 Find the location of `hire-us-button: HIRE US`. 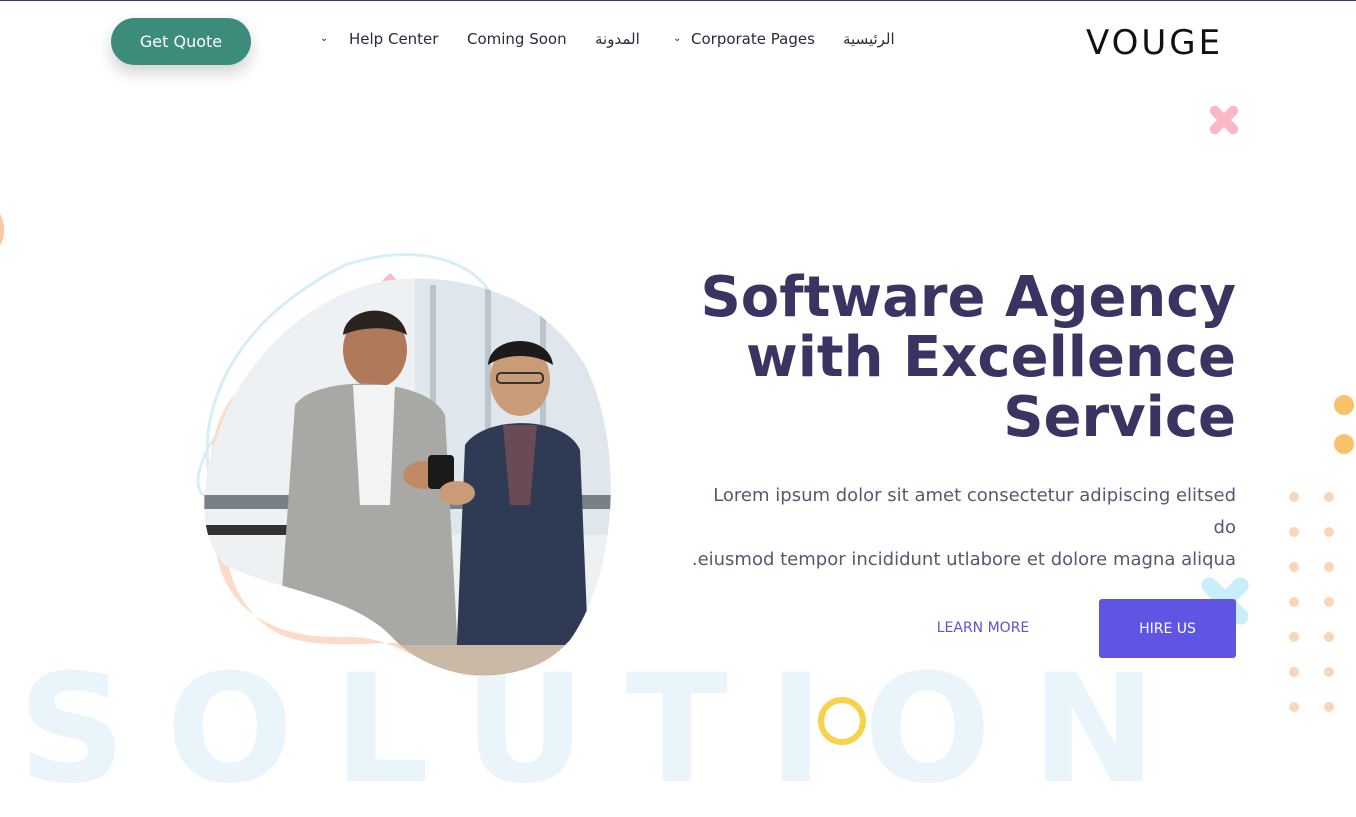

hire-us-button: HIRE US is located at coordinates (1167, 628).